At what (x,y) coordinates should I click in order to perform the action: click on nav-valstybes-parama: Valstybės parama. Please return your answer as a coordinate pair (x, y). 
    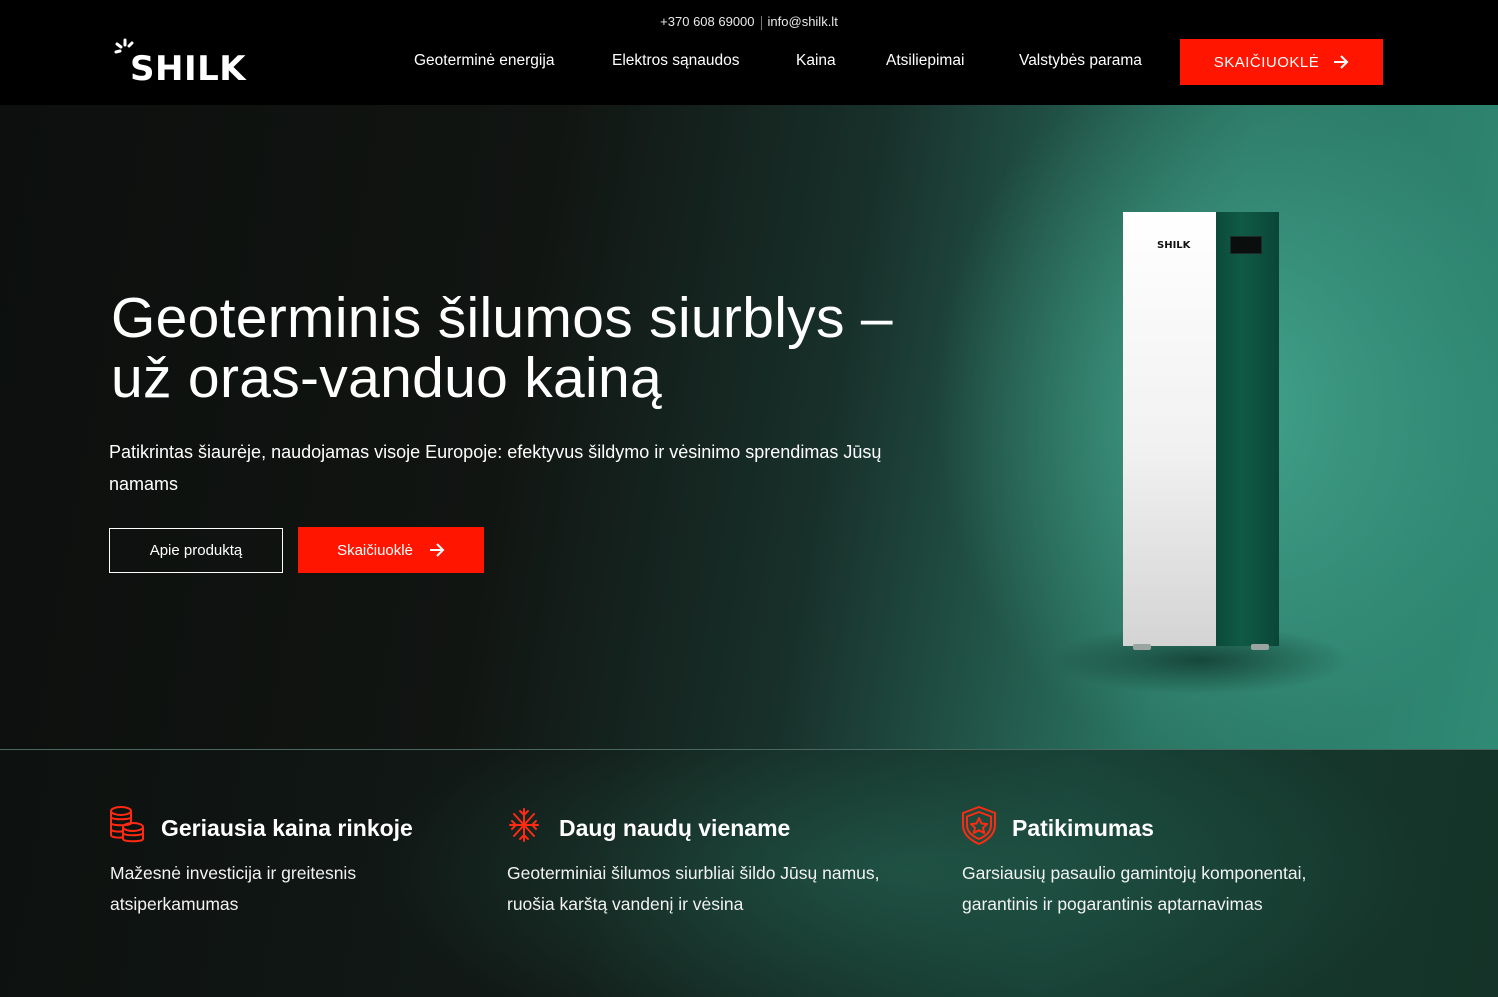
    Looking at the image, I should click on (1080, 61).